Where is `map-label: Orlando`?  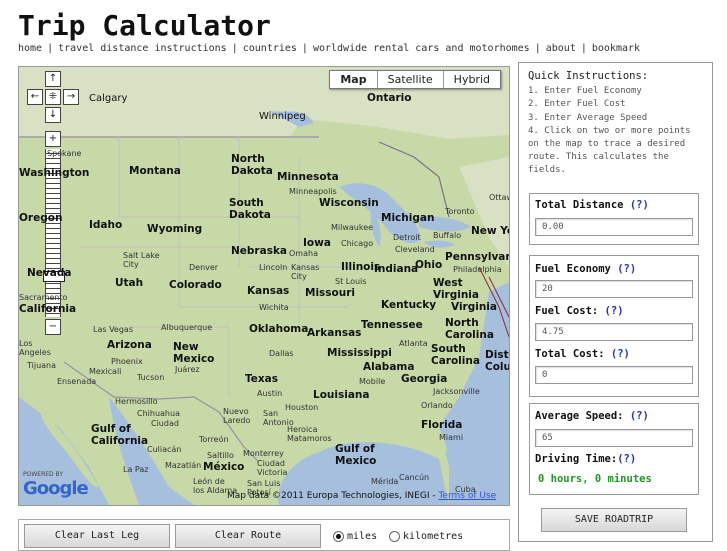
map-label: Orlando is located at coordinates (437, 405).